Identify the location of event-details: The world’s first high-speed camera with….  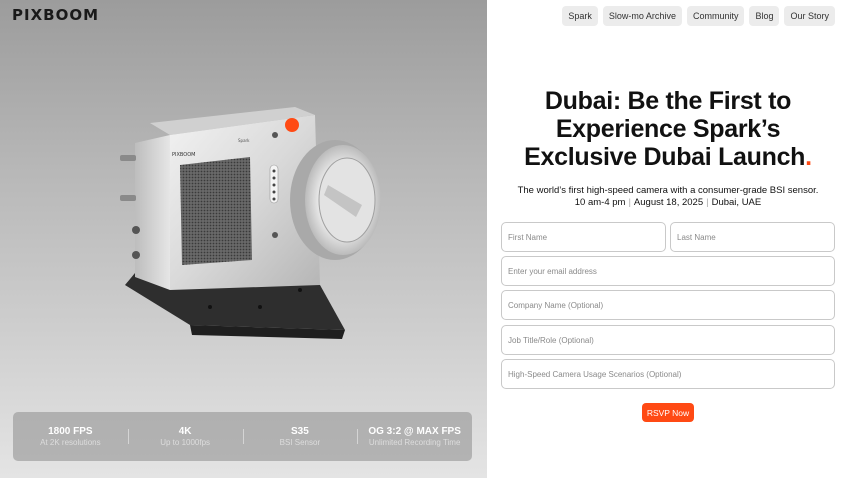
(668, 197).